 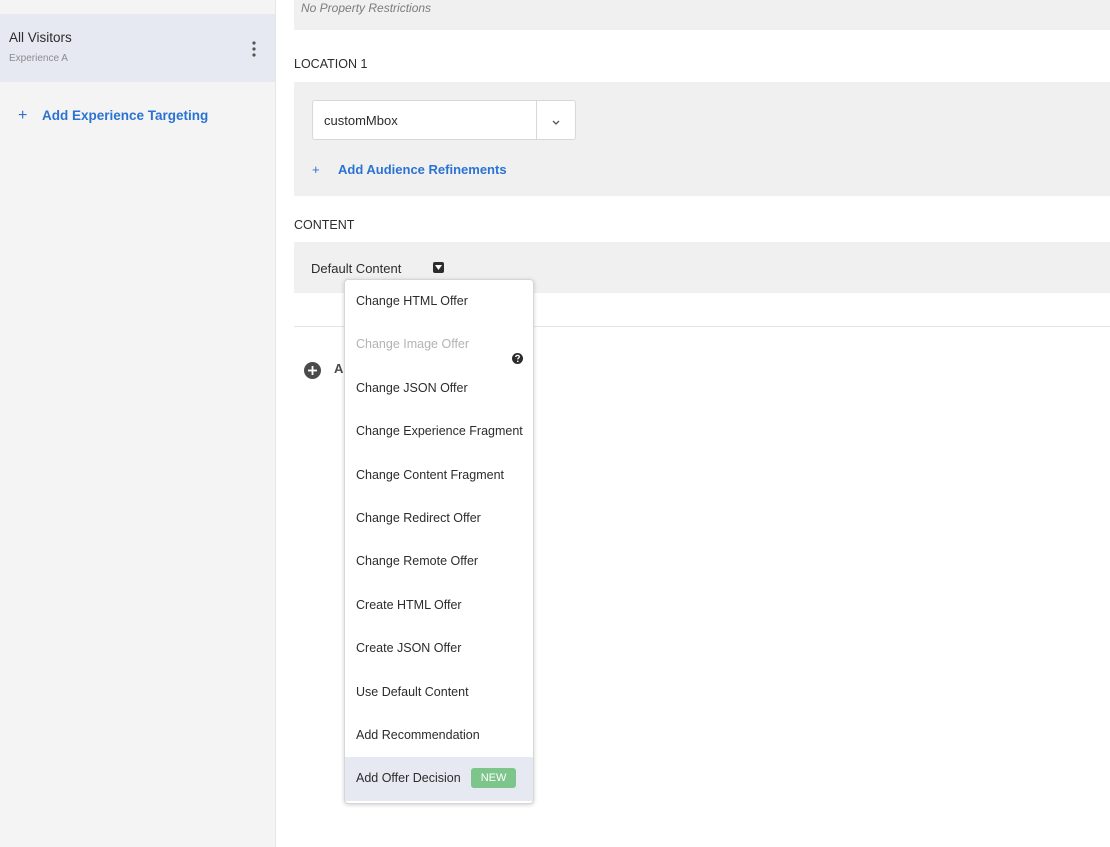 I want to click on menu-item-label: Change Image Offer, so click(x=413, y=344).